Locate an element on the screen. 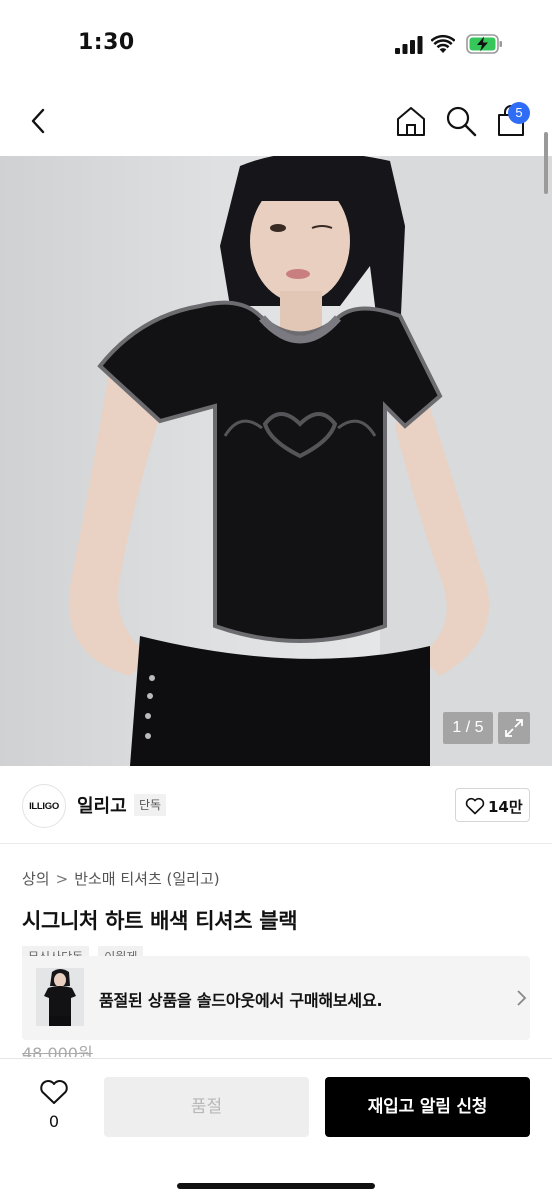 The height and width of the screenshot is (1200, 552). chevron-right-small-icon: > is located at coordinates (62, 879).